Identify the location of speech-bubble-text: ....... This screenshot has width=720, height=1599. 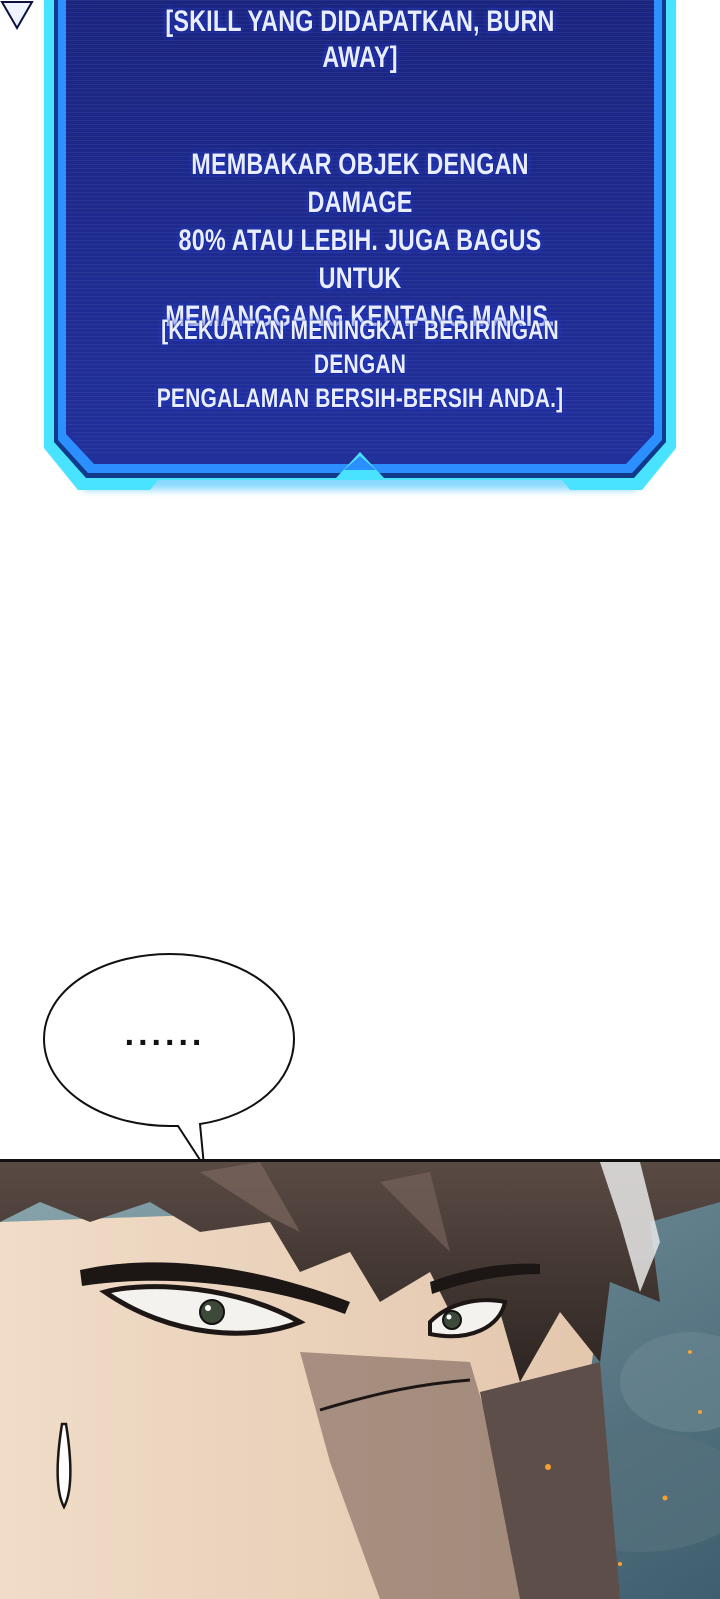
(165, 1034).